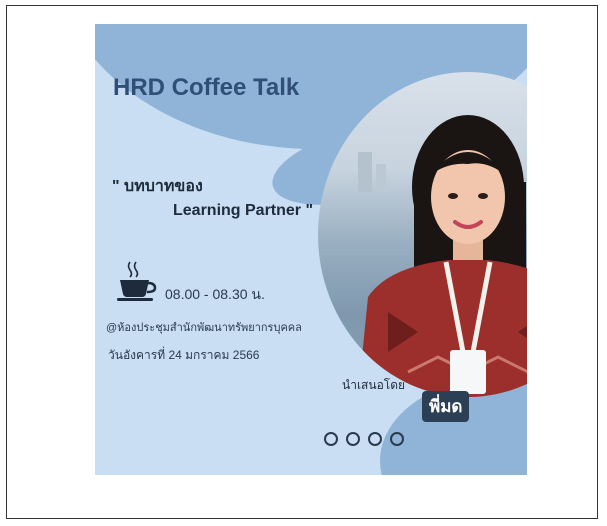  Describe the element at coordinates (364, 439) in the screenshot. I see `slide-indicator` at that location.